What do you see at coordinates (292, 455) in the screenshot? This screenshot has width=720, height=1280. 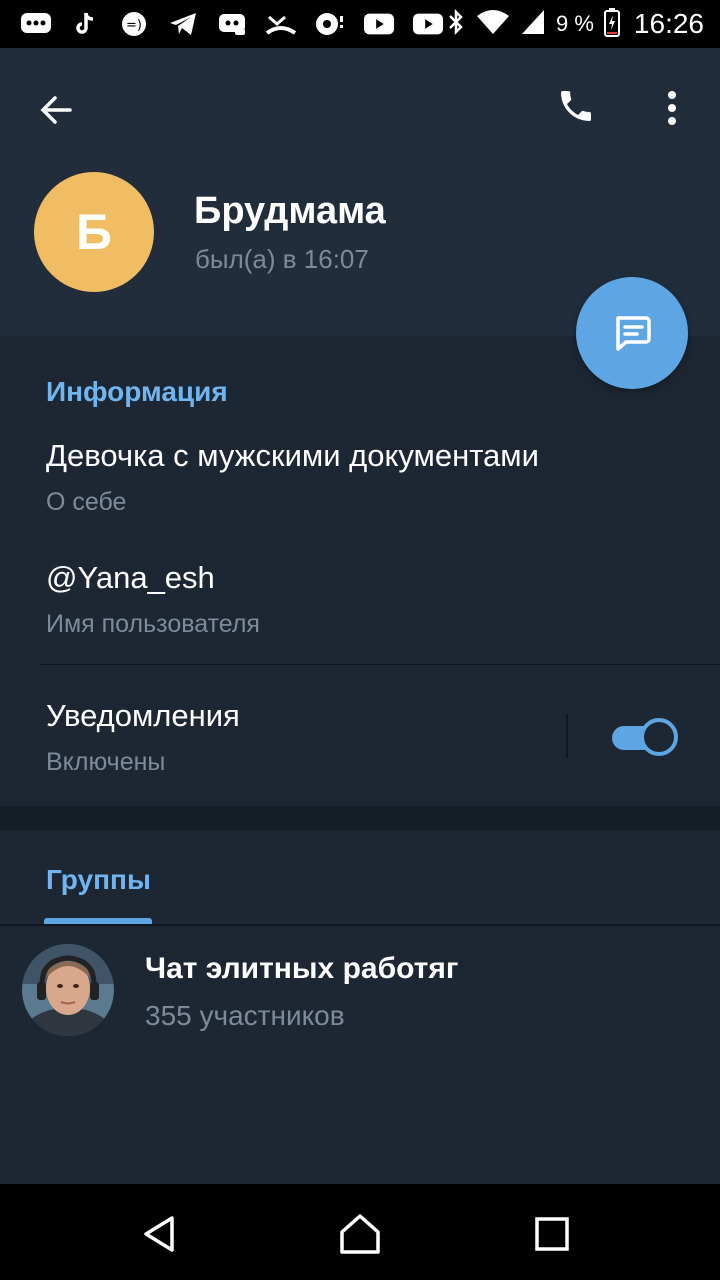 I see `bio-text: Девочка с мужскими документами` at bounding box center [292, 455].